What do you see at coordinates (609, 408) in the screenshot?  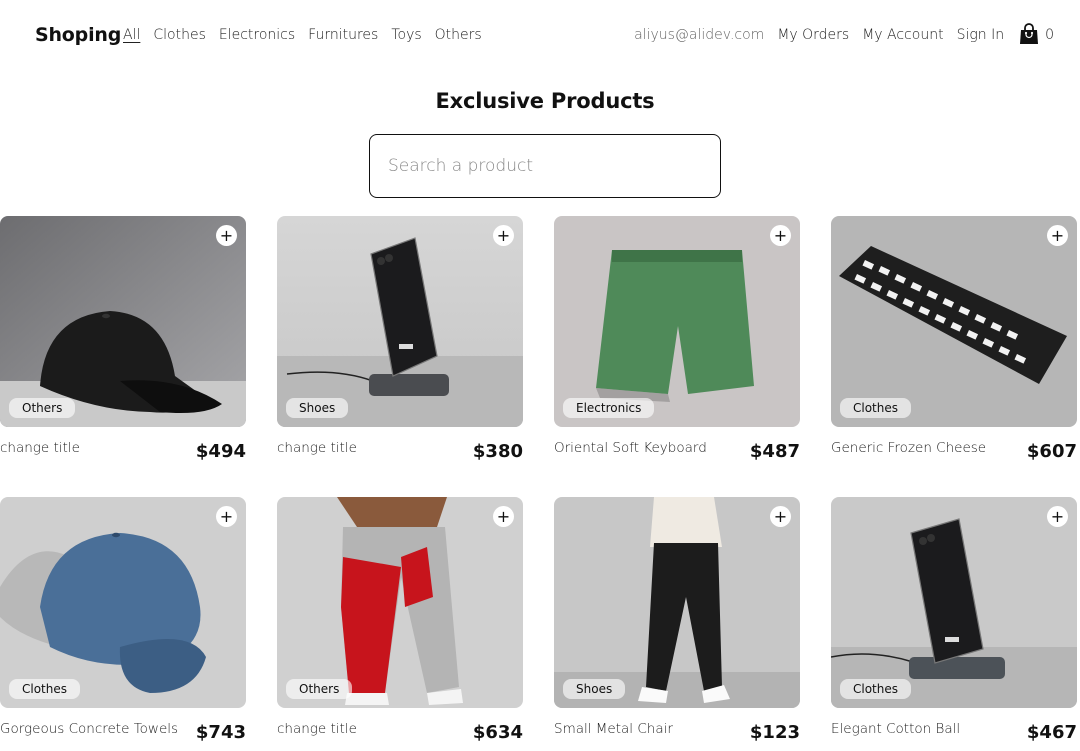 I see `category-badge: Electronics` at bounding box center [609, 408].